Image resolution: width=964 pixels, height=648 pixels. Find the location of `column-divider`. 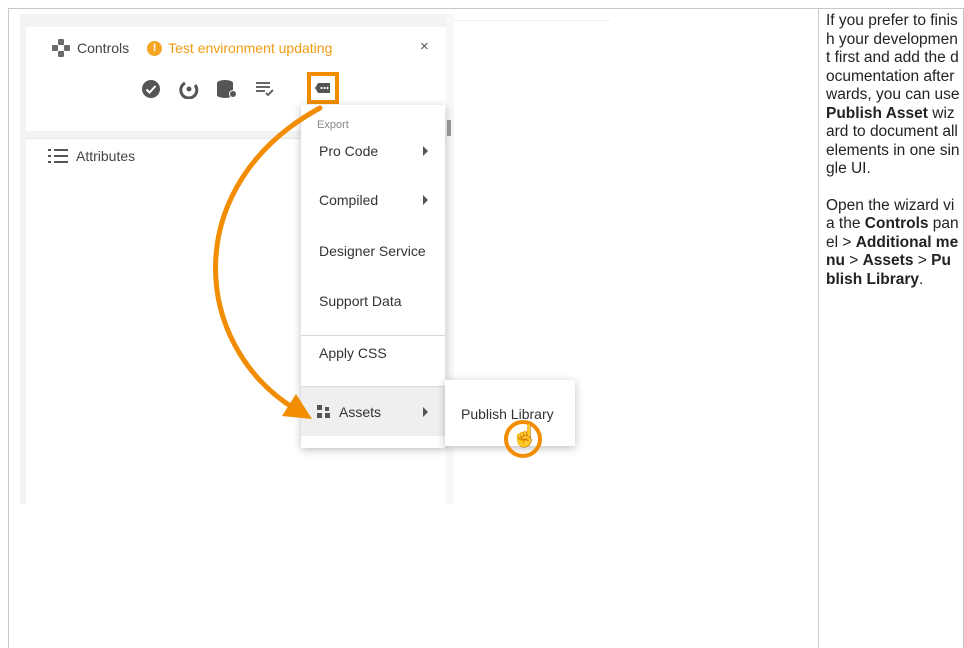

column-divider is located at coordinates (818, 328).